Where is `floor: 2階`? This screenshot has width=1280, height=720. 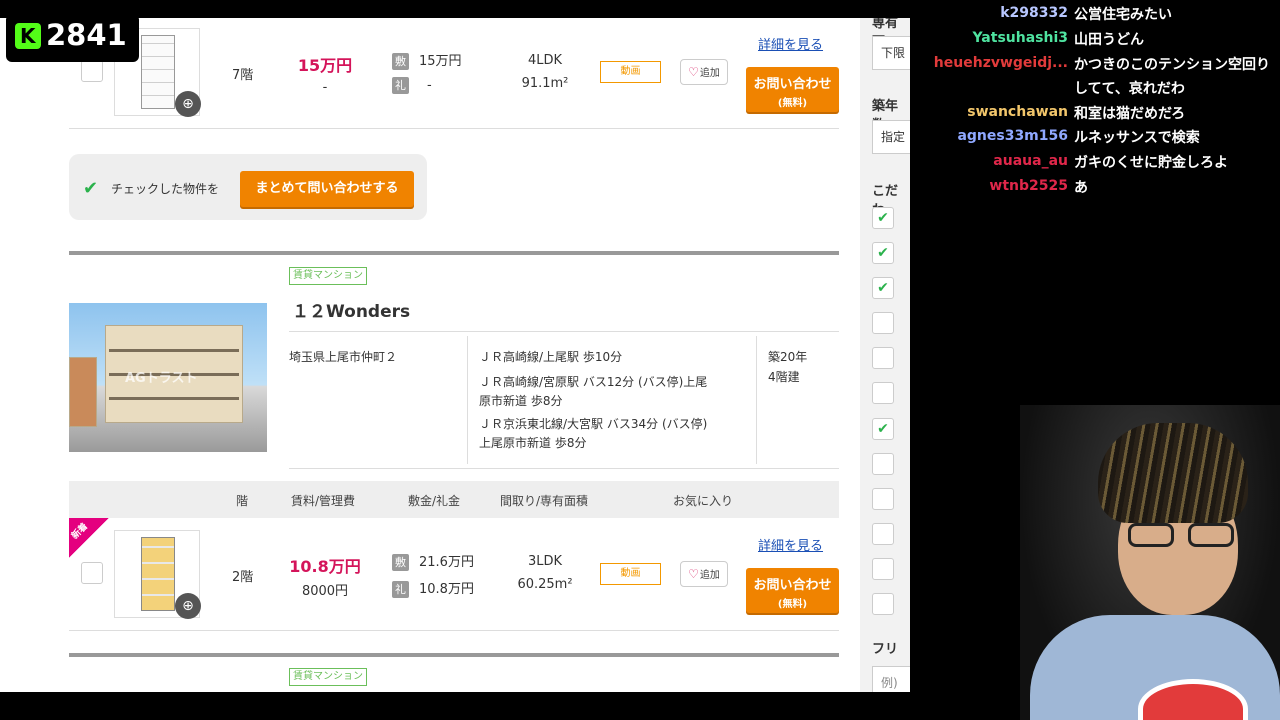
floor: 2階 is located at coordinates (243, 577).